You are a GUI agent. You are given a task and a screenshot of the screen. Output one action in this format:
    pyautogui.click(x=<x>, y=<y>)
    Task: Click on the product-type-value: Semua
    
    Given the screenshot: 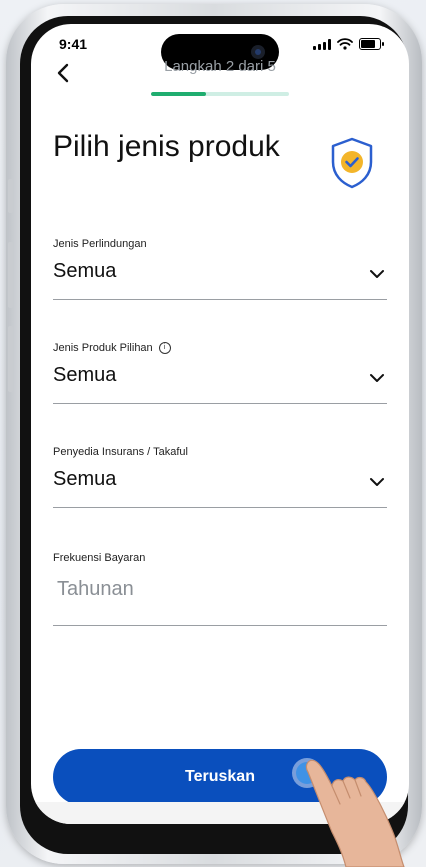 What is the action you would take?
    pyautogui.click(x=85, y=375)
    